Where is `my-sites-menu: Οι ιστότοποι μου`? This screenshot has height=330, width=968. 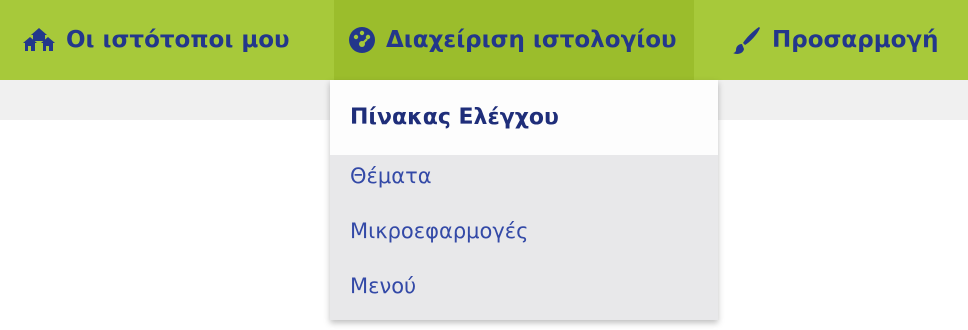 my-sites-menu: Οι ιστότοποι μου is located at coordinates (156, 40).